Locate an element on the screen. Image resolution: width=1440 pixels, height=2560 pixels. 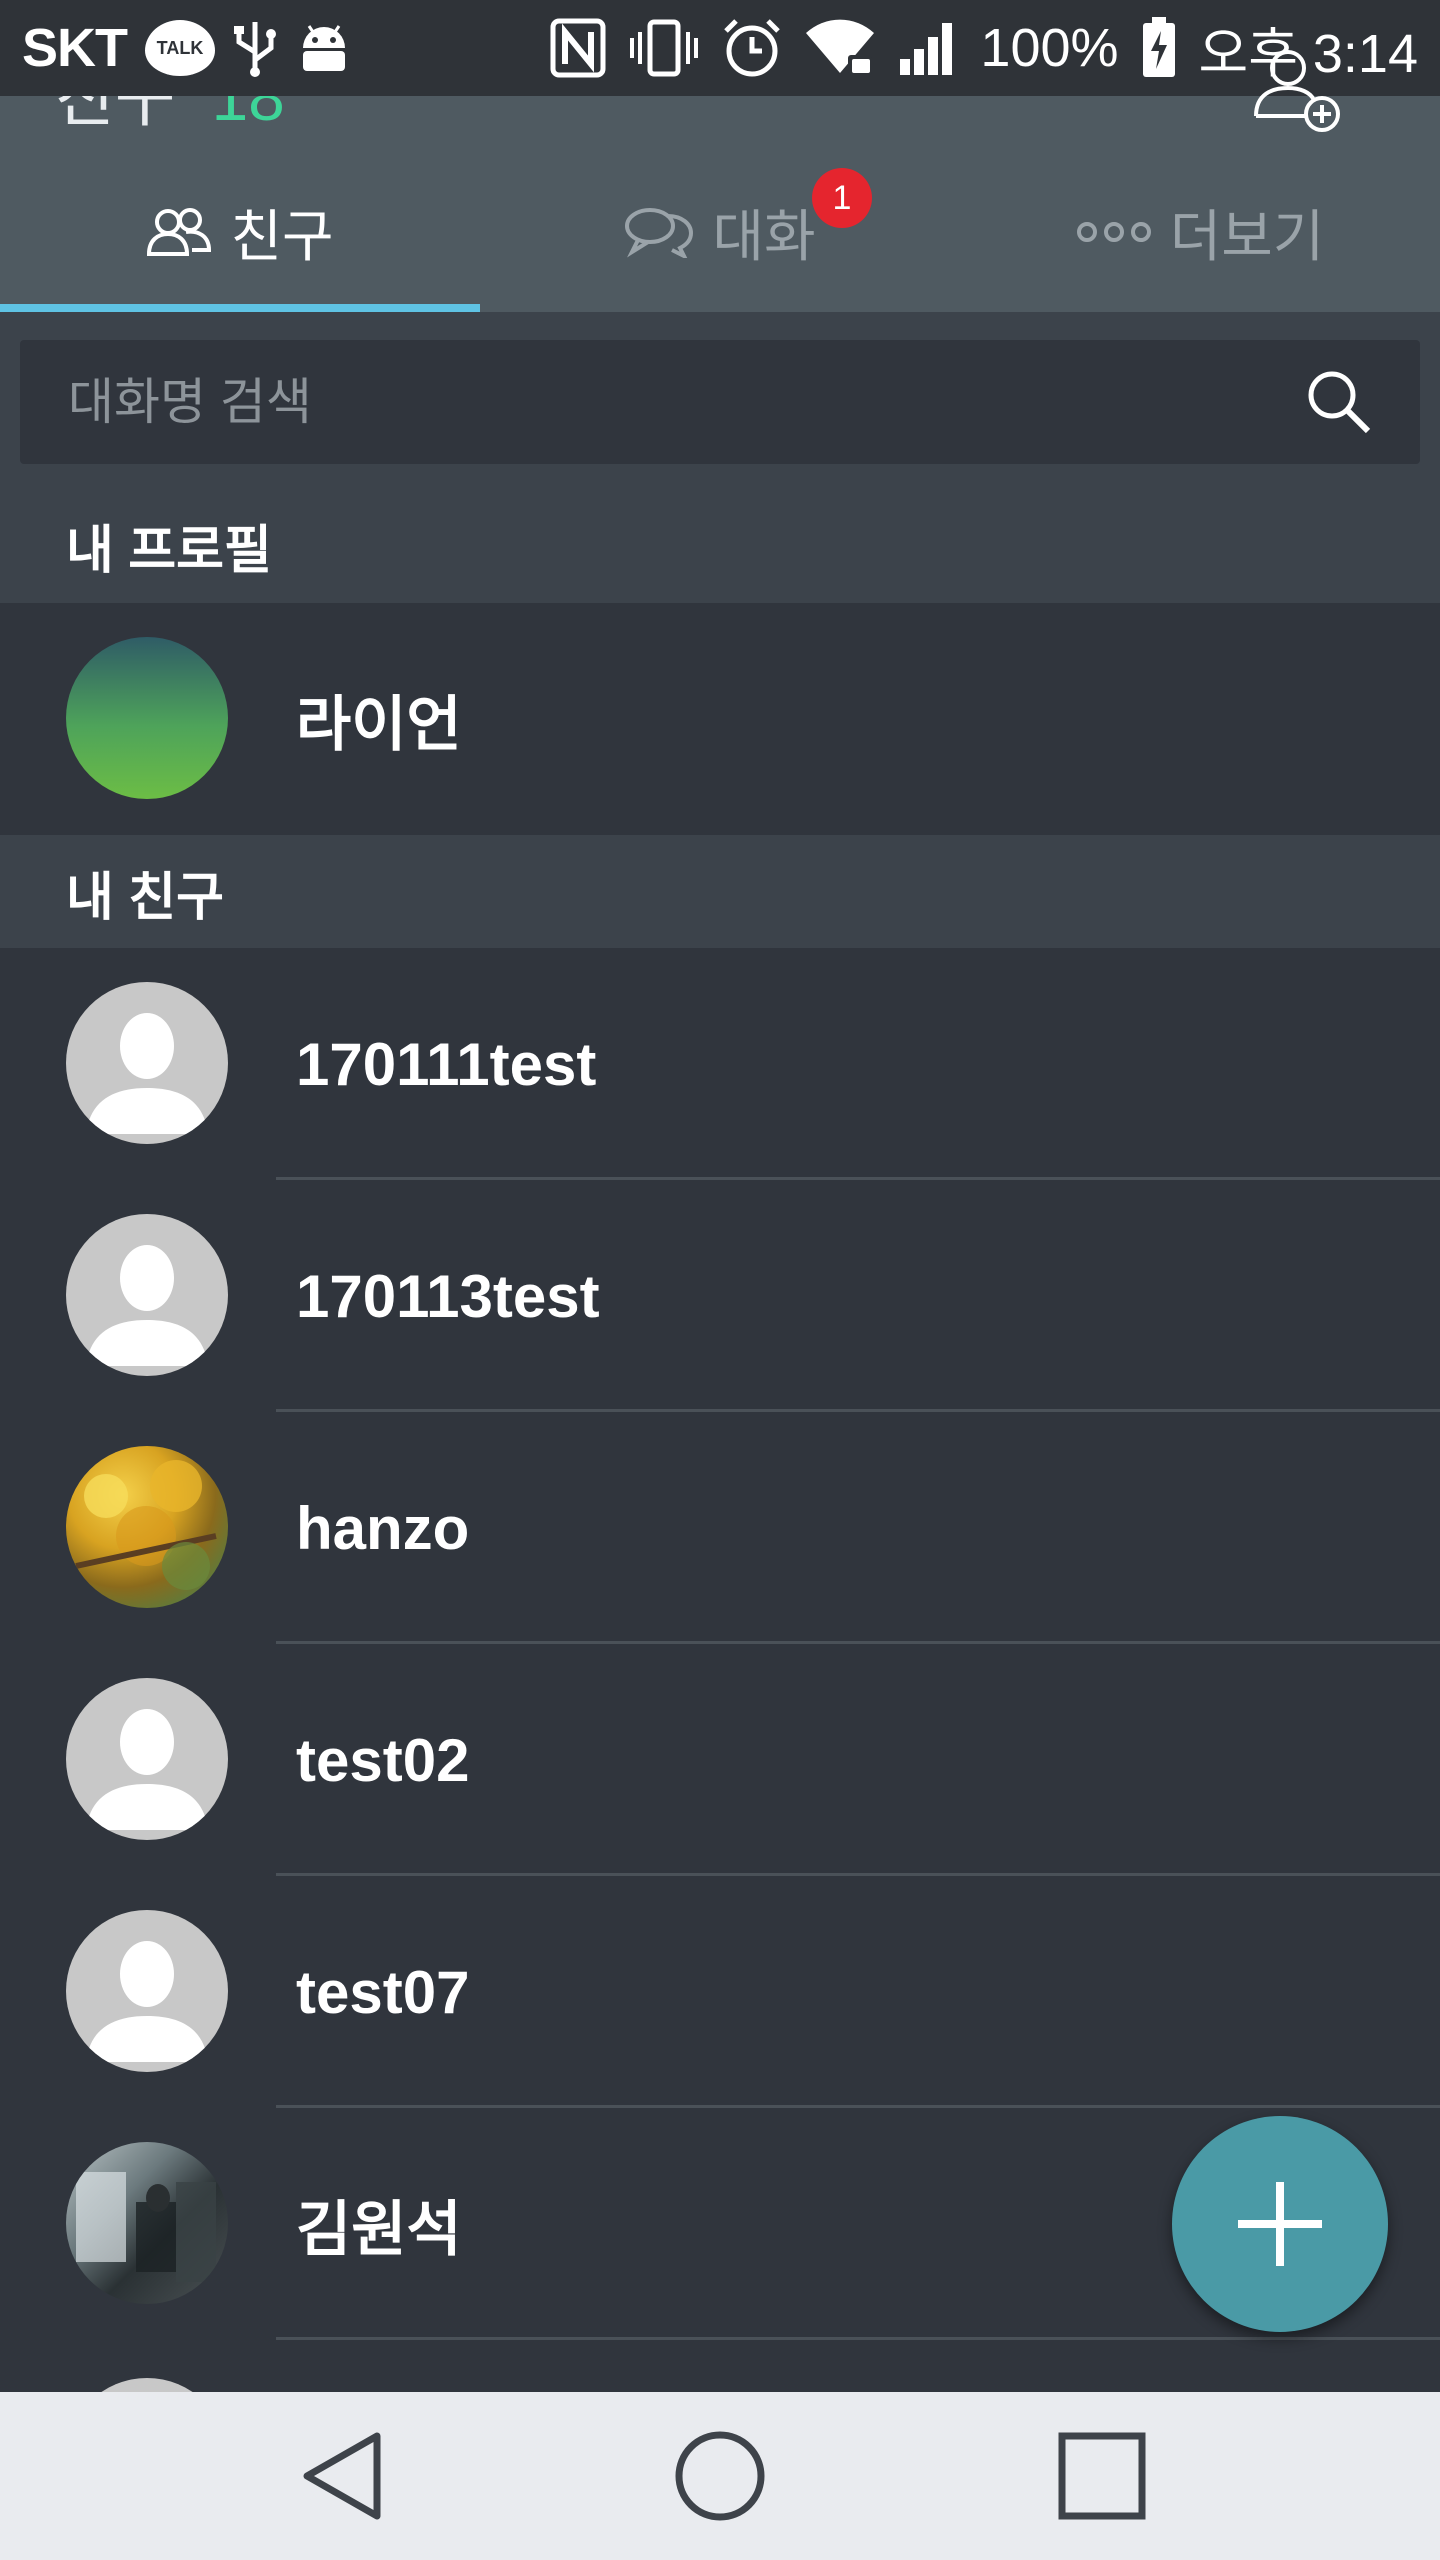
new-chat-fab is located at coordinates (1280, 2224).